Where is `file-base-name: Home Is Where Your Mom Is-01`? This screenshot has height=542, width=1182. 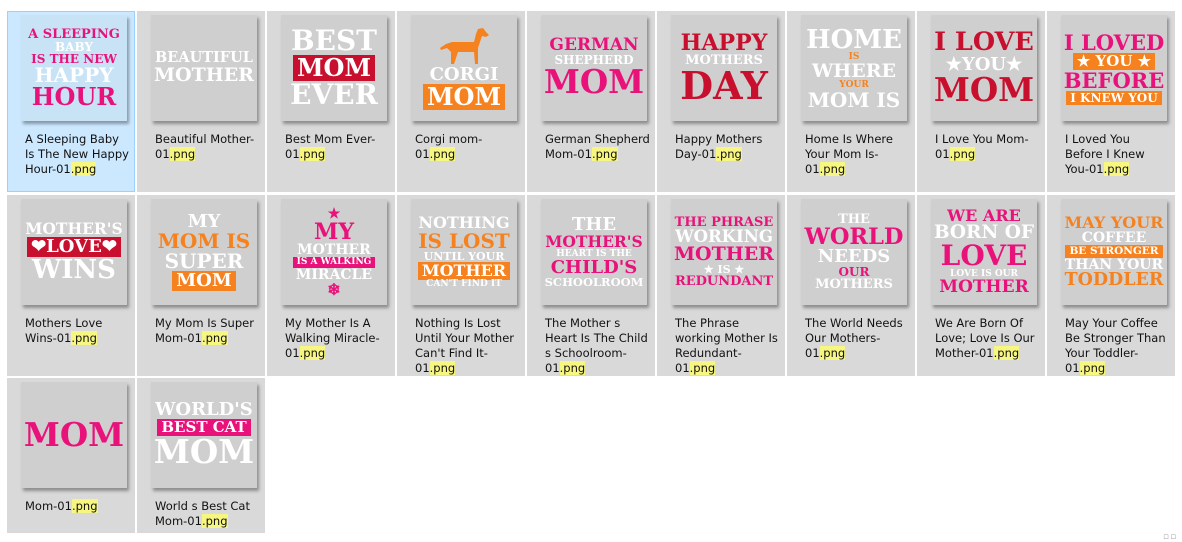
file-base-name: Home Is Where Your Mom Is-01 is located at coordinates (849, 154).